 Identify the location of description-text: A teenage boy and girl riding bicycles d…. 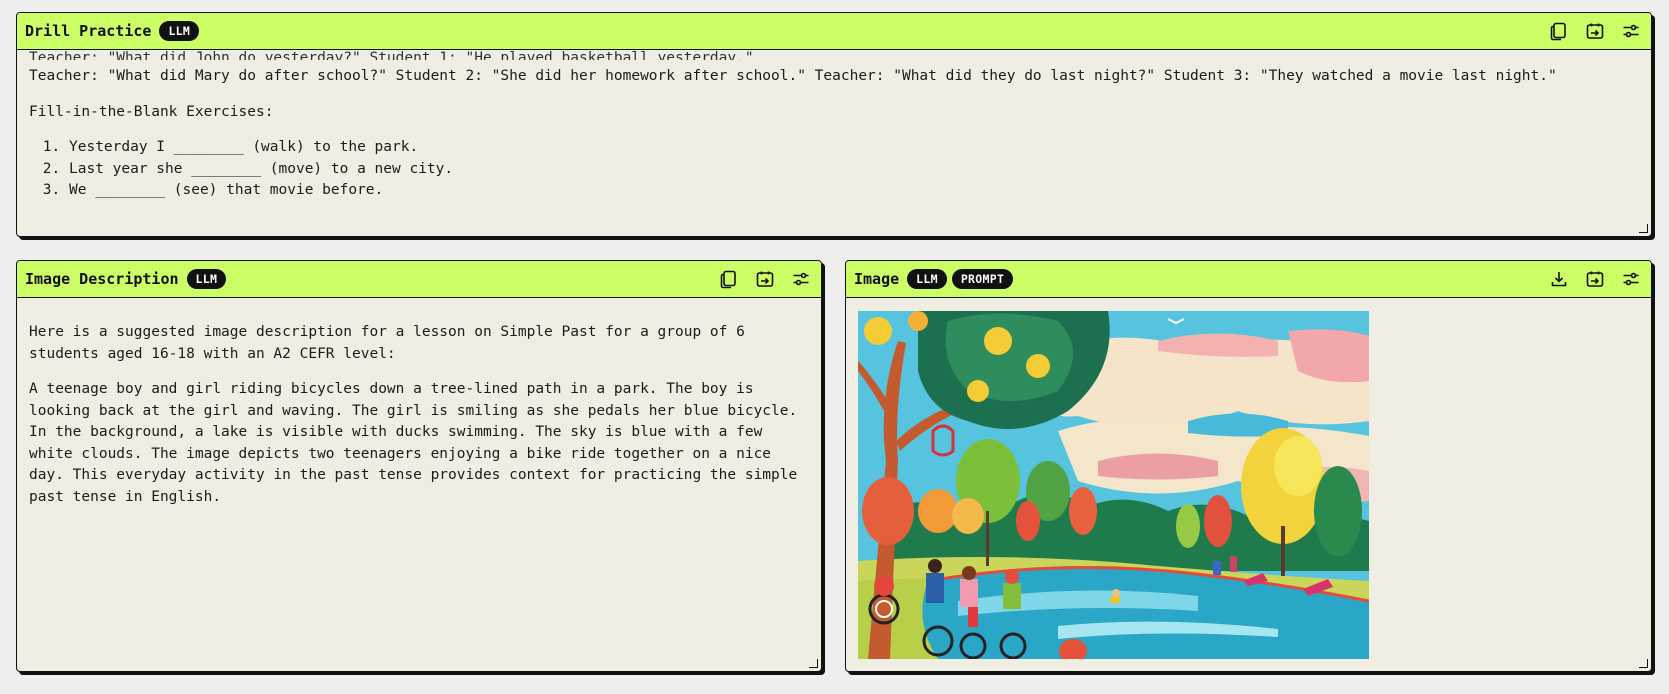
(413, 443).